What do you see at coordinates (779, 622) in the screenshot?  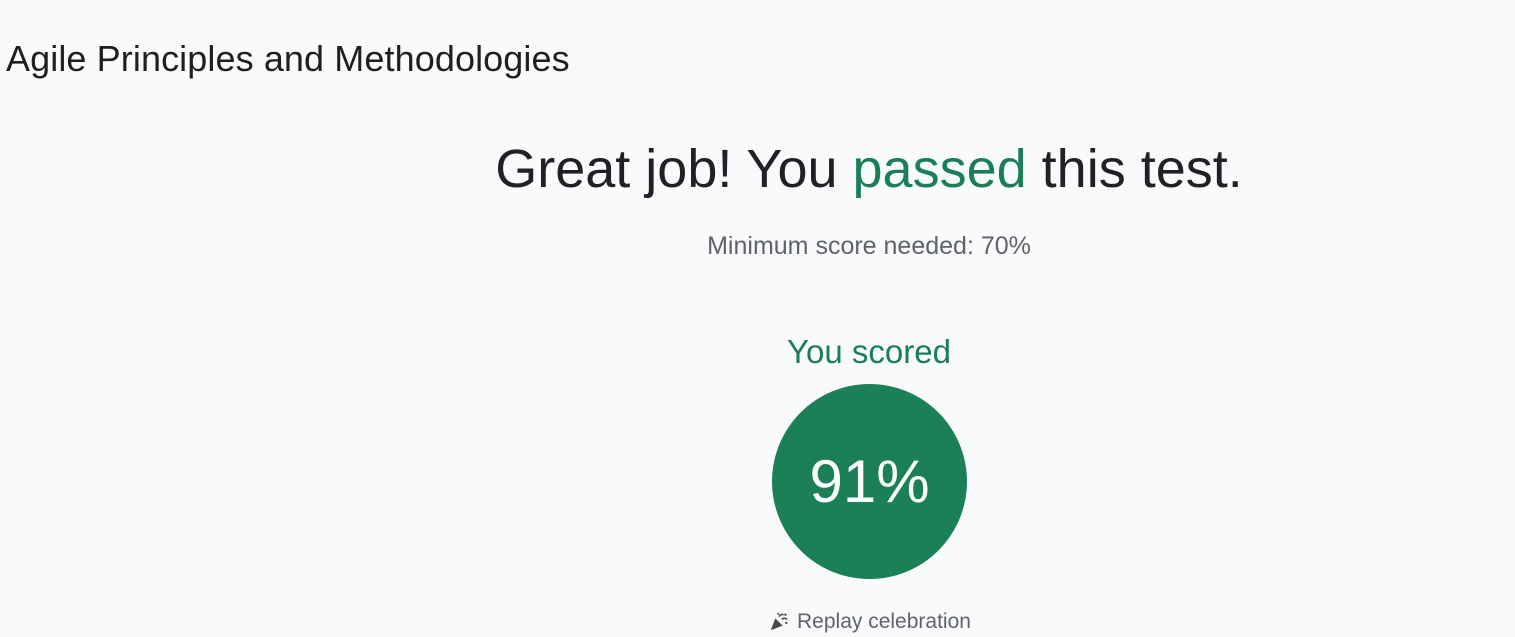 I see `party-popper-icon` at bounding box center [779, 622].